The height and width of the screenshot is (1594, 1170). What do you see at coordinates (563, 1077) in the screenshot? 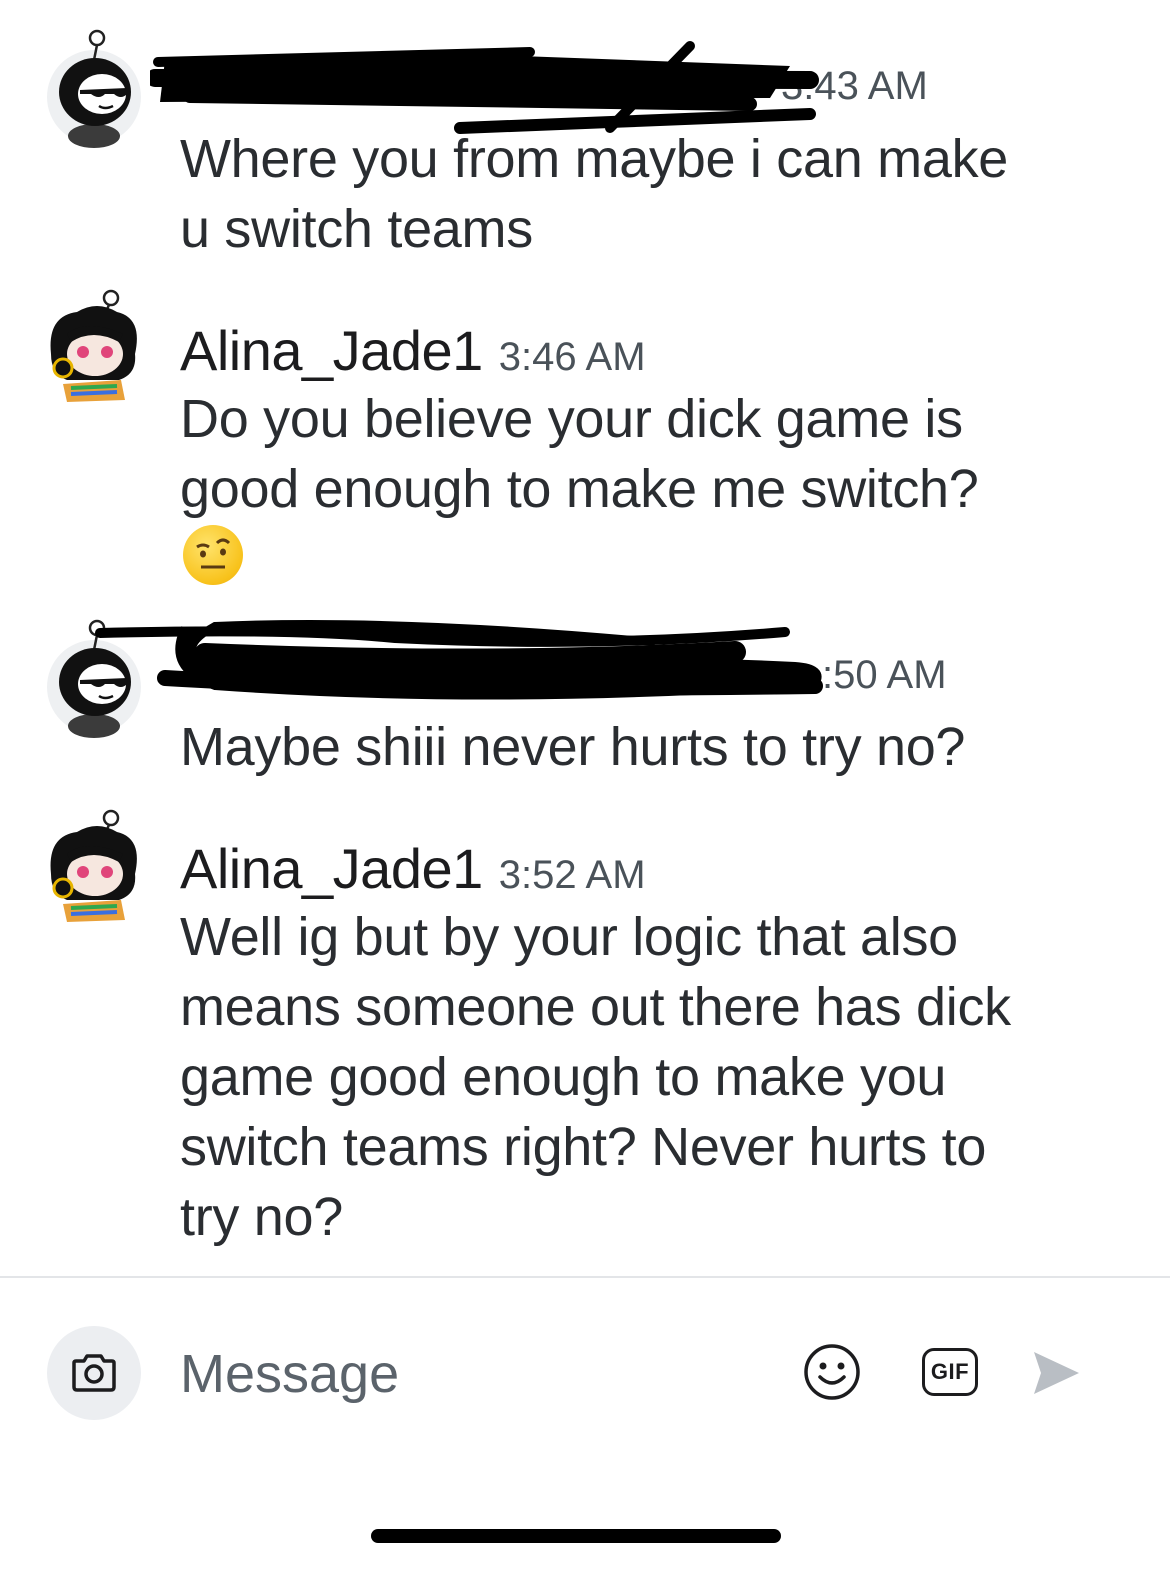
I see `message-line: game good enough to make you` at bounding box center [563, 1077].